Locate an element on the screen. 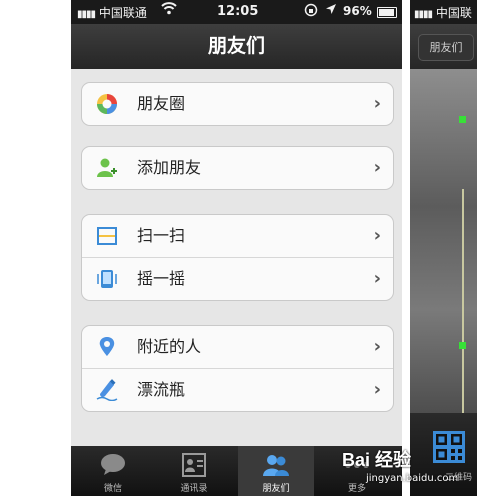 This screenshot has width=477, height=496. tab-chats: 微信 is located at coordinates (113, 471).